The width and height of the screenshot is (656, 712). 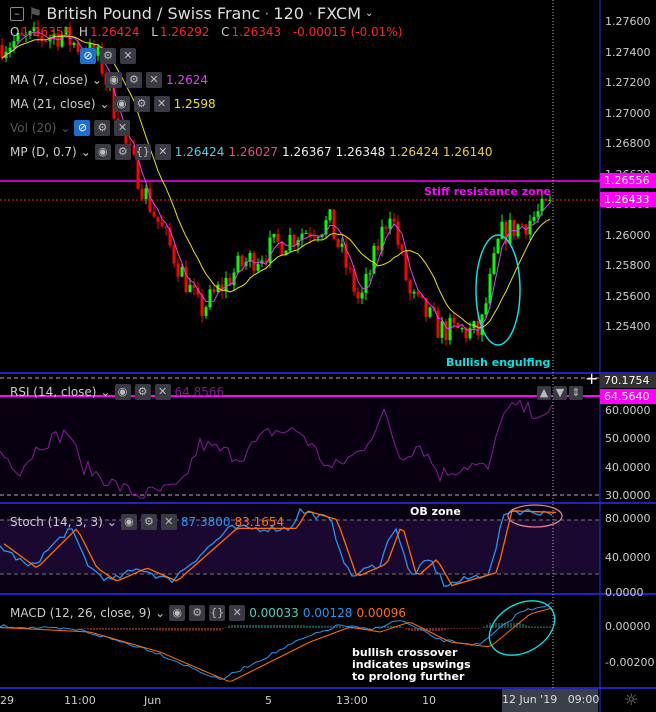 I want to click on mp-value: 1.26424, so click(x=414, y=152).